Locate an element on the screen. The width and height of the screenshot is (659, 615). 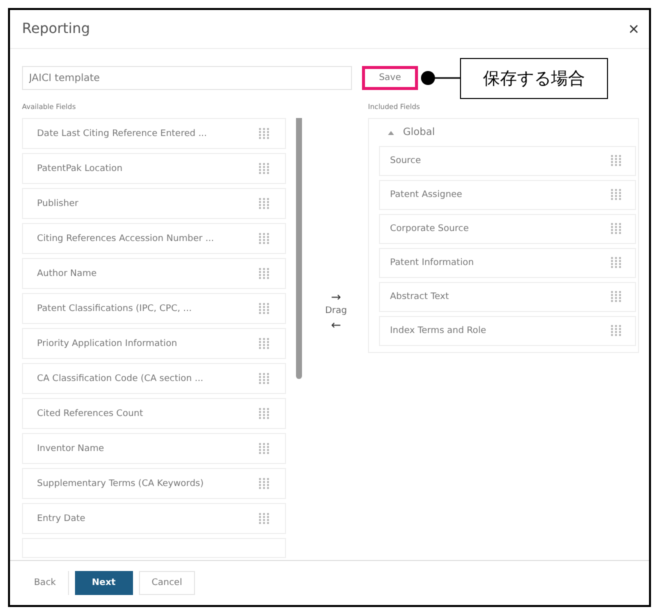
cancel-button: Cancel is located at coordinates (167, 583).